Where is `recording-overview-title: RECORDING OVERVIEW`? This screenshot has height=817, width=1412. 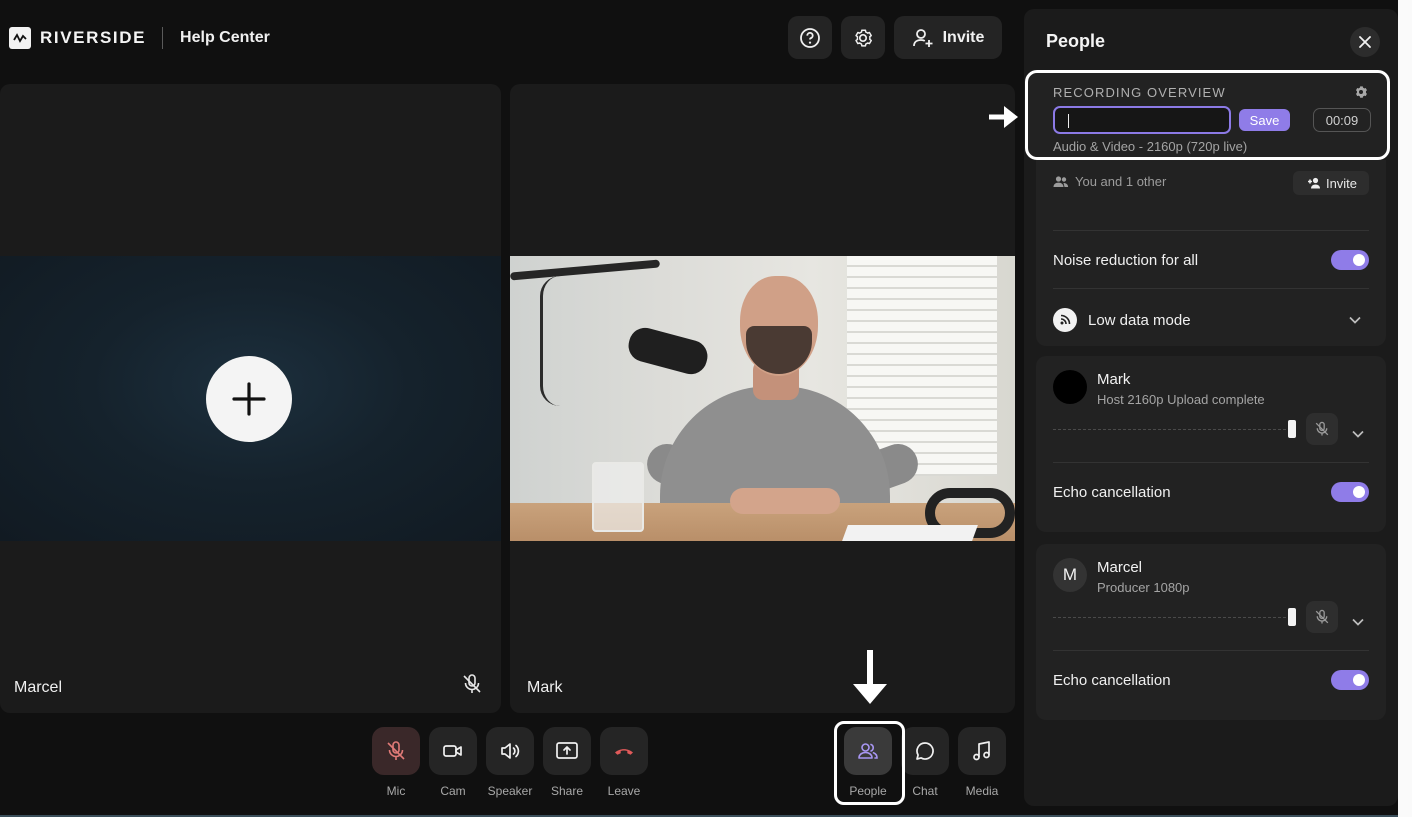 recording-overview-title: RECORDING OVERVIEW is located at coordinates (1139, 92).